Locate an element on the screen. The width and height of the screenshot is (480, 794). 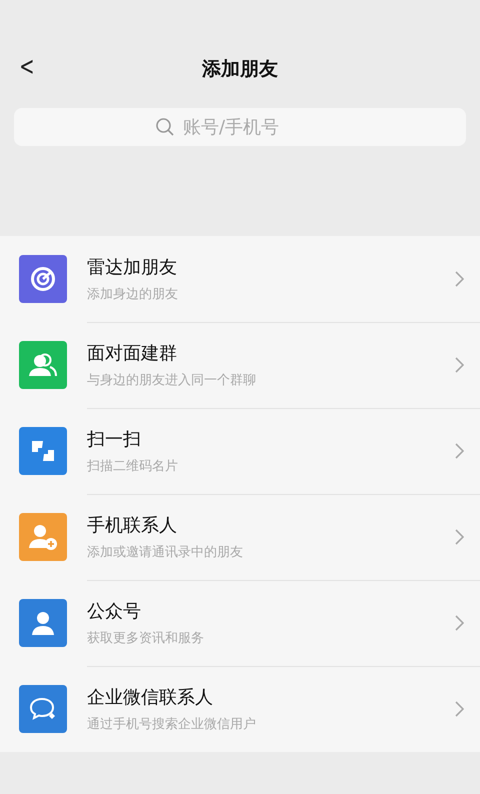
menu-item: 公众号 获取更多资讯和服务 is located at coordinates (240, 623).